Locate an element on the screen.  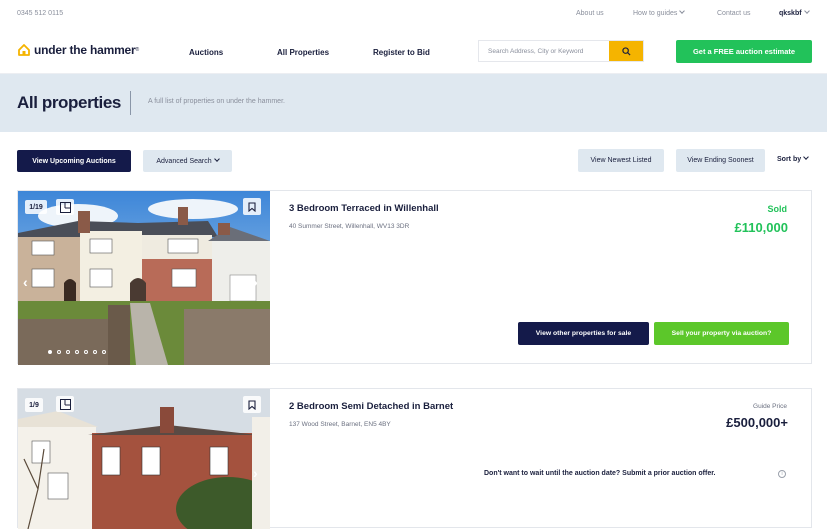
advanced-search-label: Advanced Search is located at coordinates (184, 161).